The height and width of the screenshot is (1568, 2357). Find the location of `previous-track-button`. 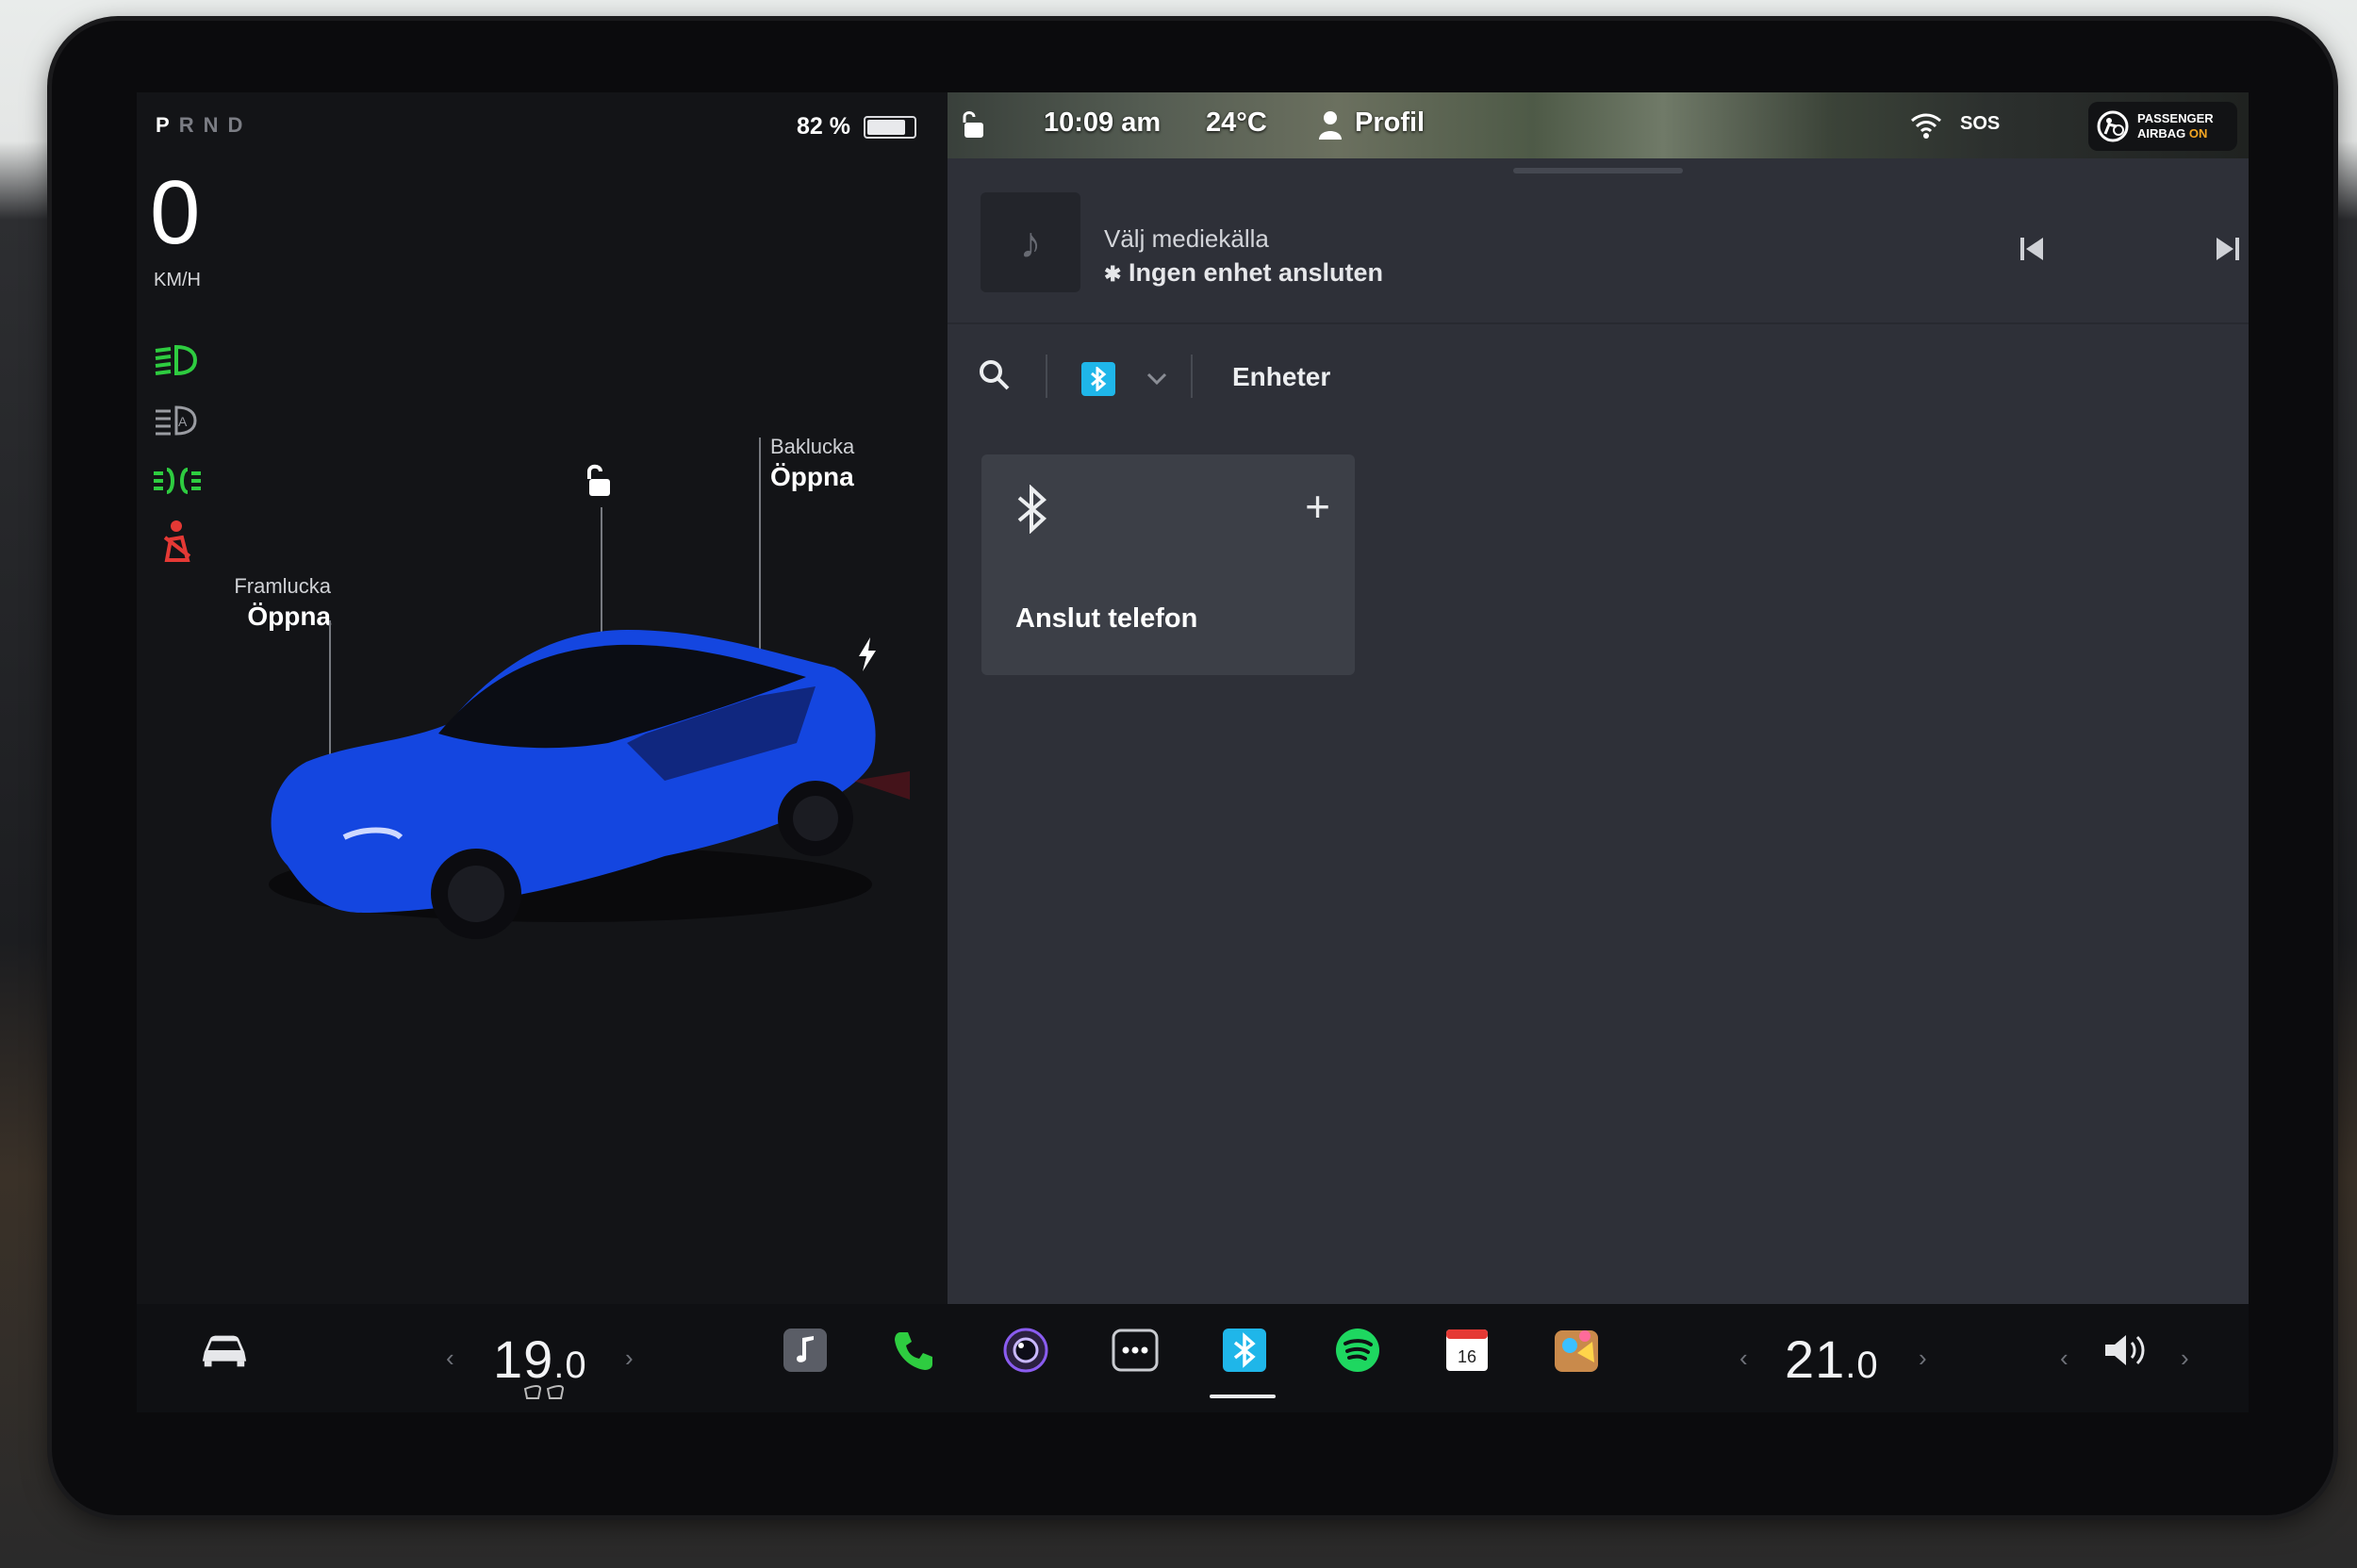

previous-track-button is located at coordinates (2031, 249).